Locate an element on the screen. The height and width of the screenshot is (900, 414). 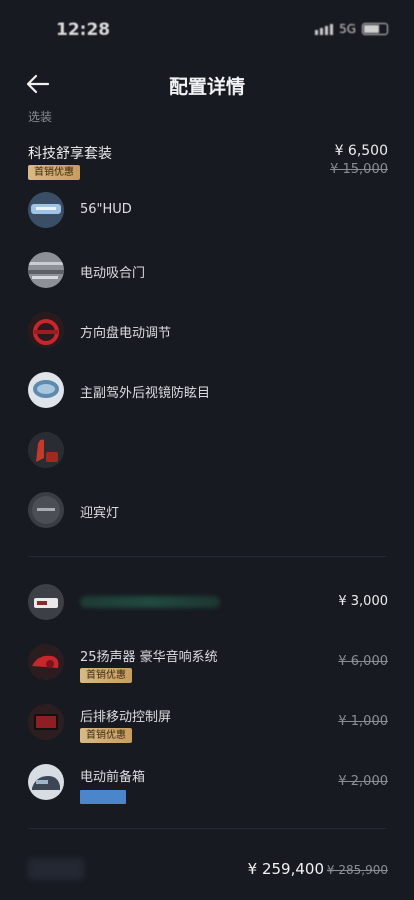
feature-item-door: 电动吸合门 is located at coordinates (208, 271).